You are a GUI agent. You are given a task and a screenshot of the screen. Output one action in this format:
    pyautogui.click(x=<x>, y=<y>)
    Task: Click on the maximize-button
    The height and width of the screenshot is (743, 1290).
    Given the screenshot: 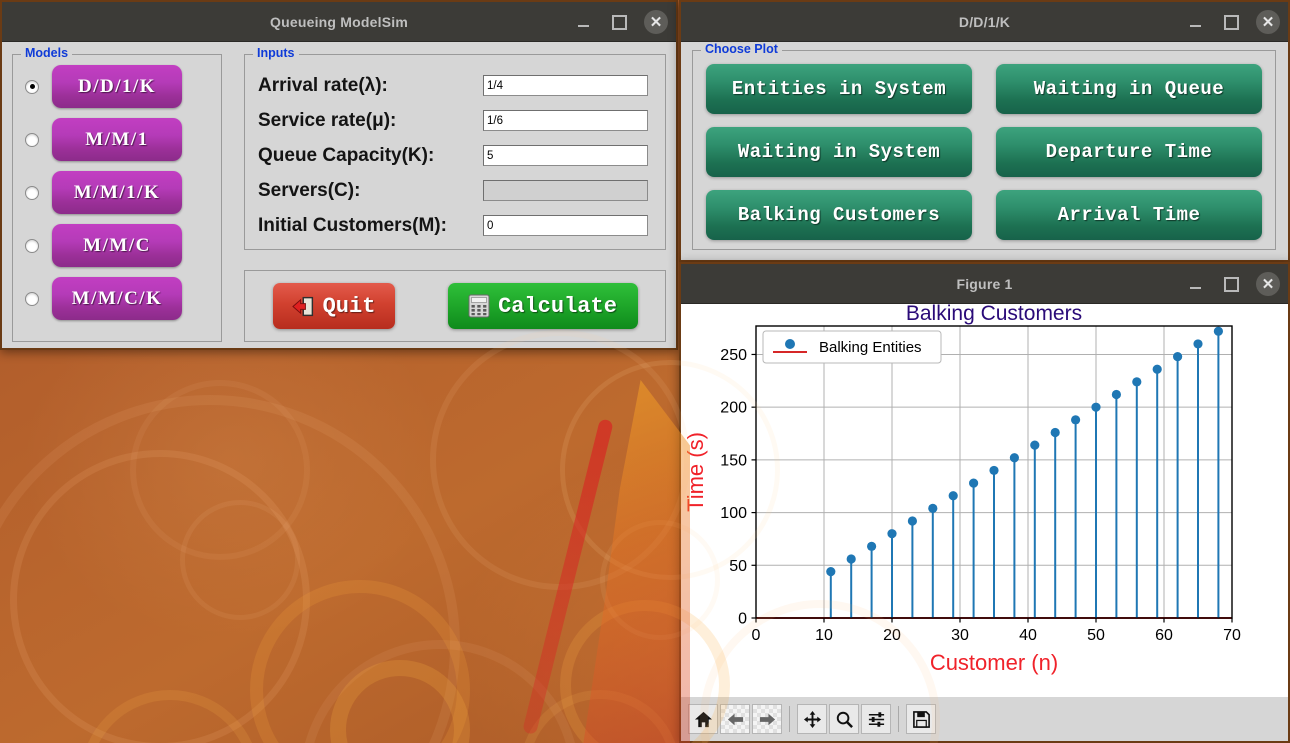 What is the action you would take?
    pyautogui.click(x=619, y=22)
    